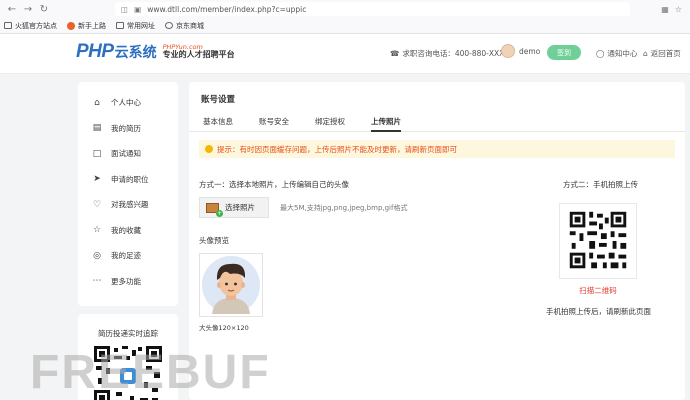 Image resolution: width=690 pixels, height=400 pixels. I want to click on avatar-preview, so click(231, 285).